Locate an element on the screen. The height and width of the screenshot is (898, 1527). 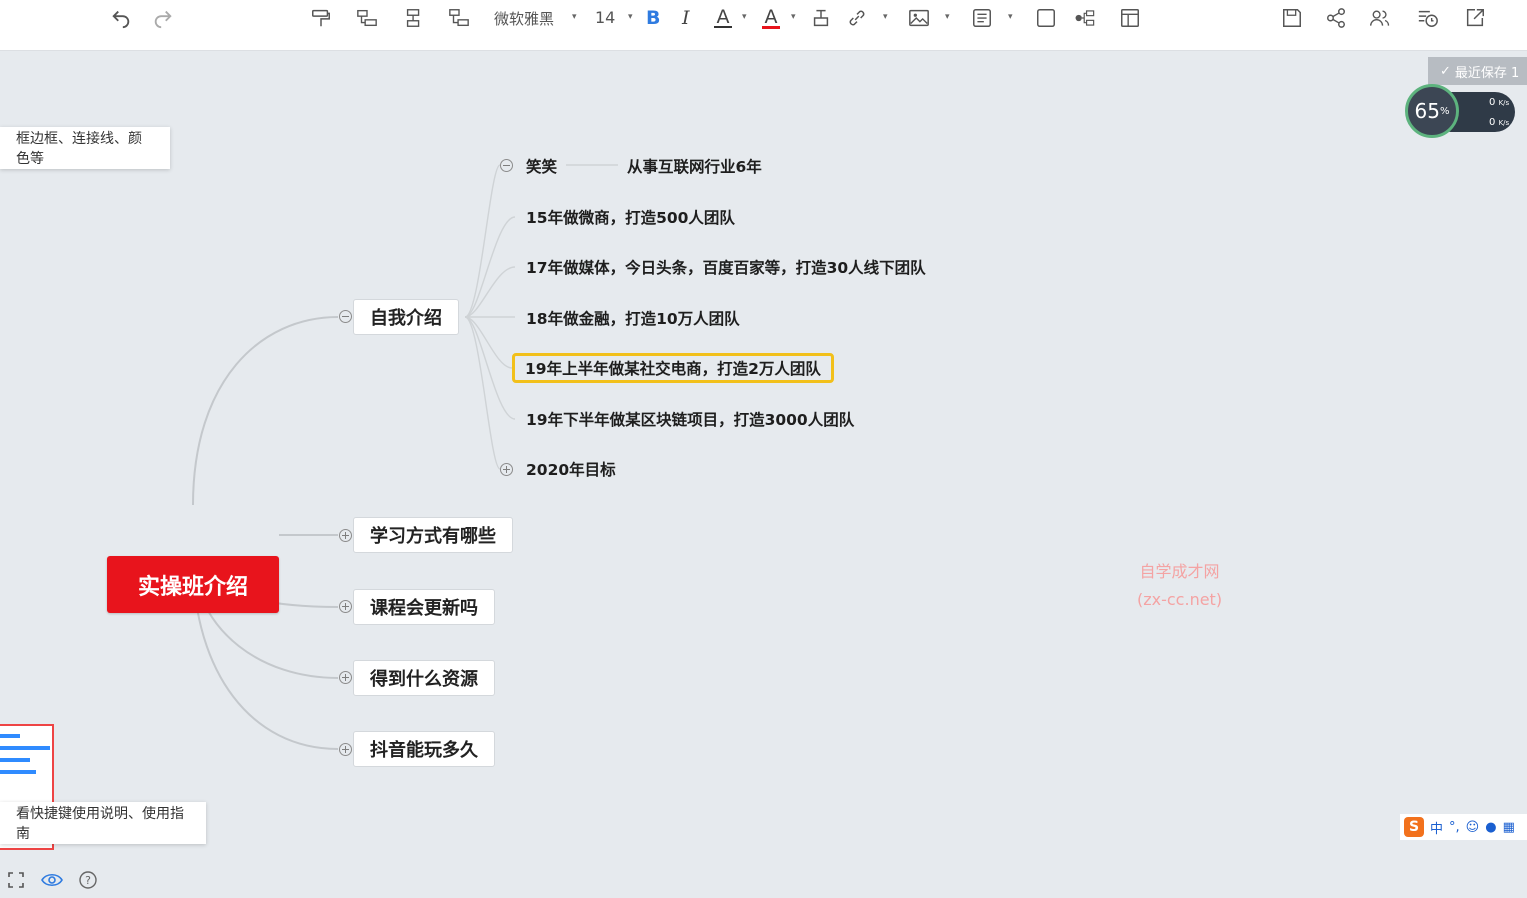
branch-resources: 得到什么资源 is located at coordinates (424, 678).